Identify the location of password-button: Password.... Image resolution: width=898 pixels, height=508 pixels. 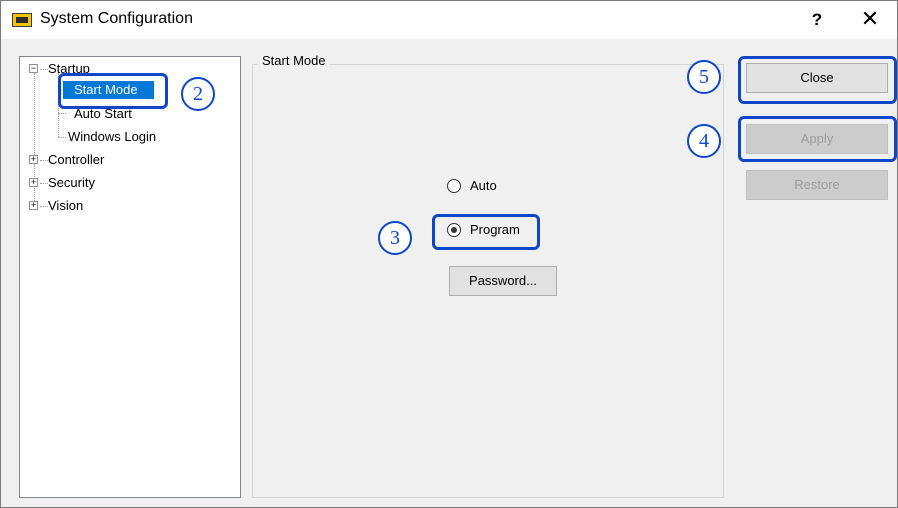
(503, 281).